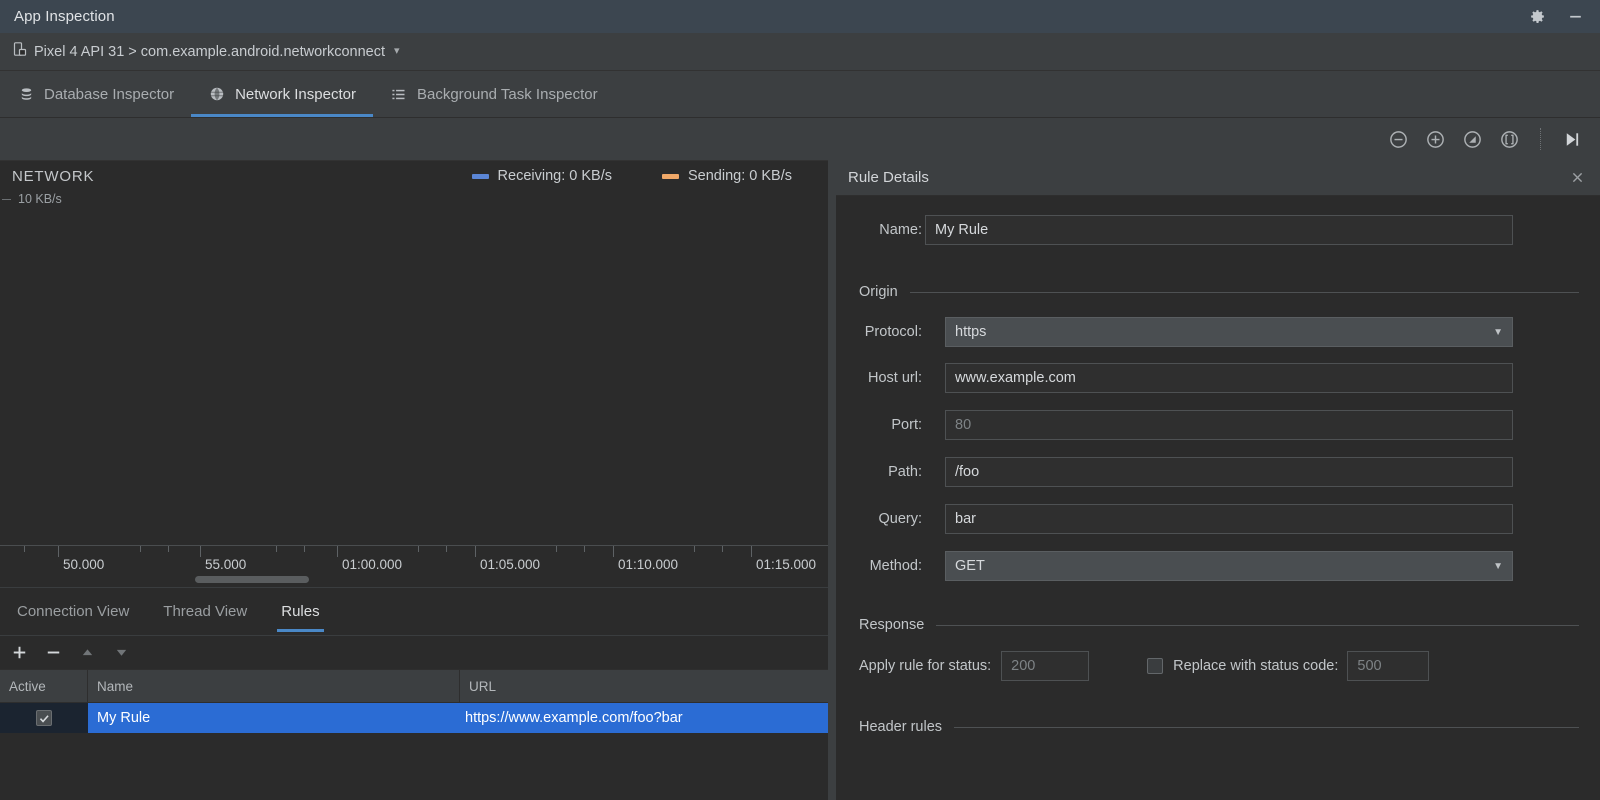  Describe the element at coordinates (1577, 178) in the screenshot. I see `close-icon` at that location.